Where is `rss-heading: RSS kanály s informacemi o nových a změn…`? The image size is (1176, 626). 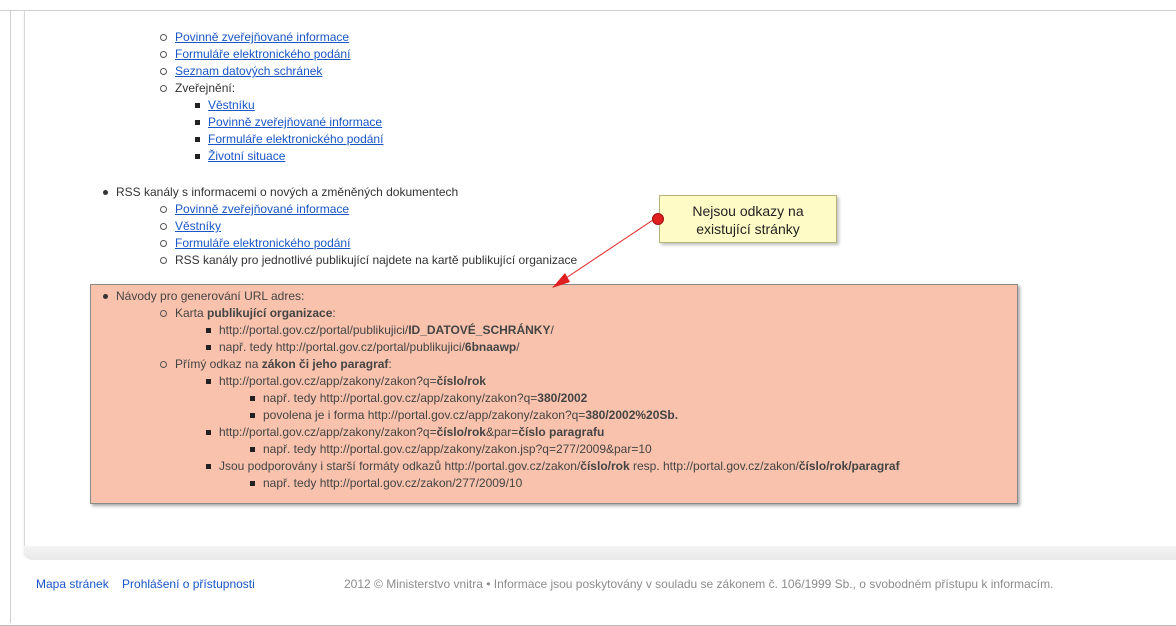
rss-heading: RSS kanály s informacemi o nových a změn… is located at coordinates (287, 192).